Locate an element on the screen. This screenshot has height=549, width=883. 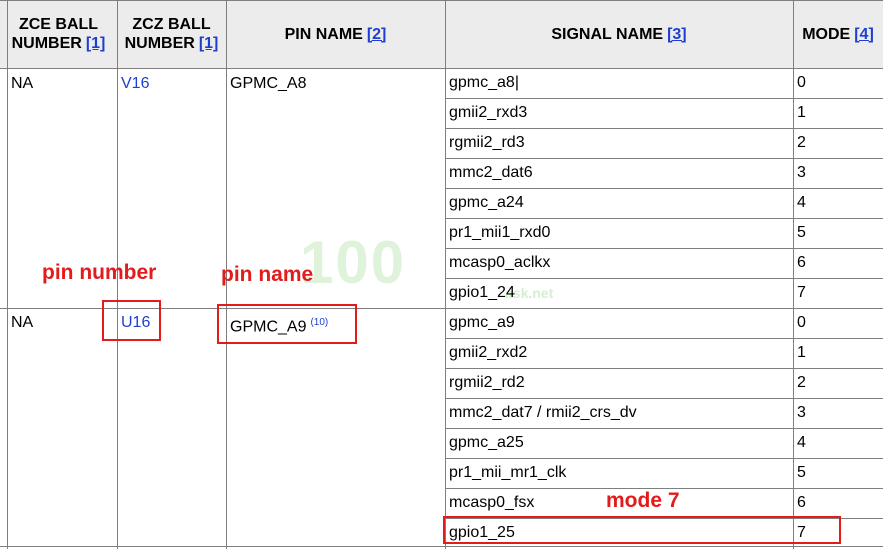
signal-name-cell: mmc2_dat6 is located at coordinates (491, 172).